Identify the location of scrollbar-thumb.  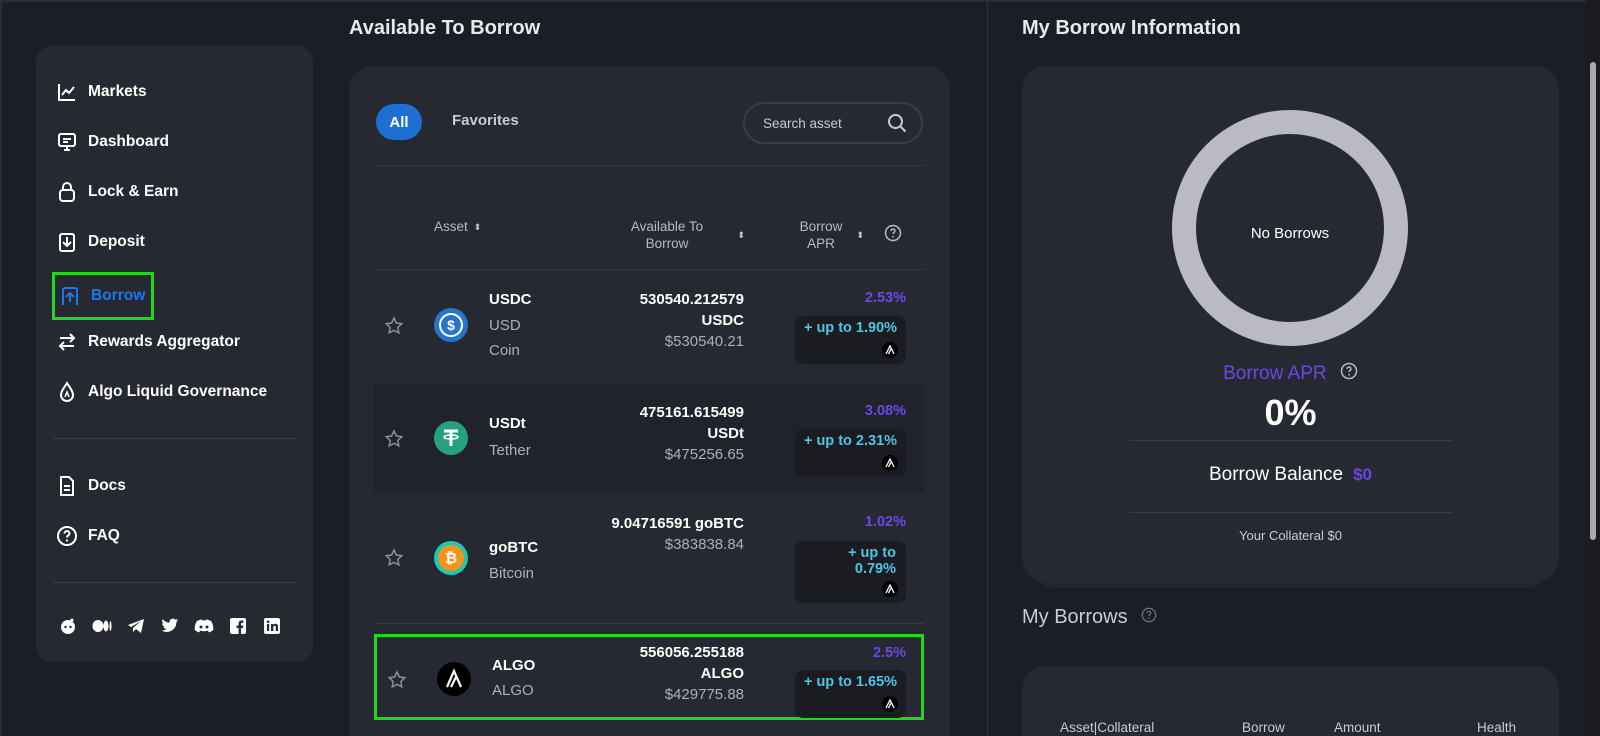
(1593, 301).